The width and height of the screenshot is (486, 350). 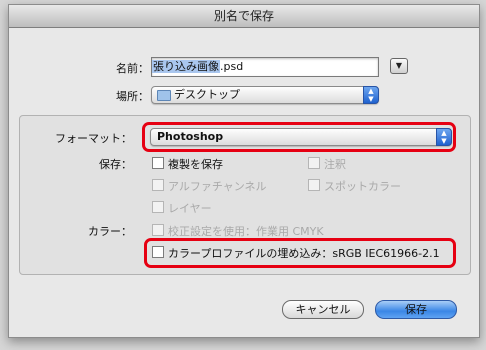 I want to click on disclosure-triangle-icon: ▼, so click(x=399, y=66).